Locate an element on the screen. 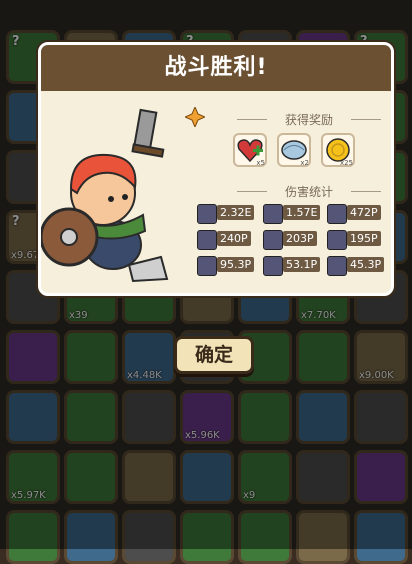 Image resolution: width=412 pixels, height=564 pixels. reward-item: x25 is located at coordinates (338, 150).